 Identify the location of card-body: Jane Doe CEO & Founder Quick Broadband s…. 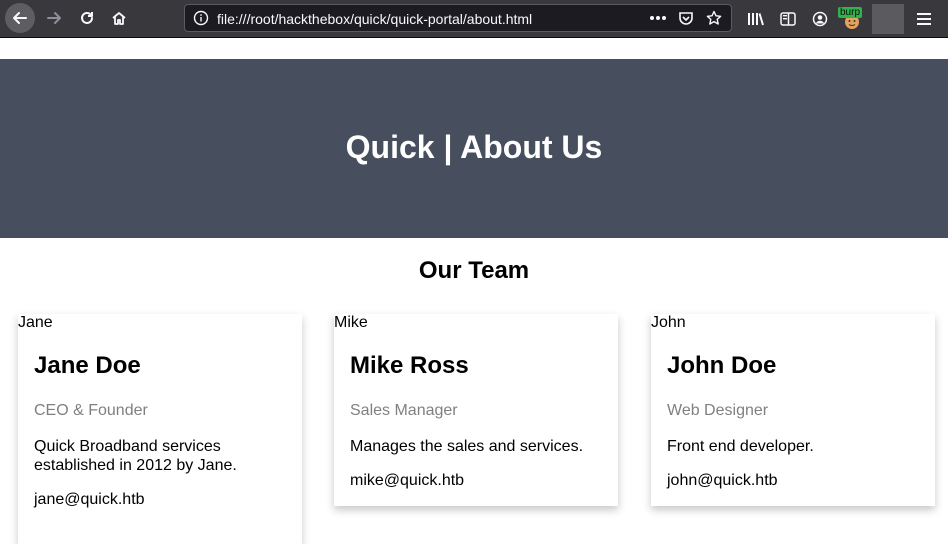
(160, 429).